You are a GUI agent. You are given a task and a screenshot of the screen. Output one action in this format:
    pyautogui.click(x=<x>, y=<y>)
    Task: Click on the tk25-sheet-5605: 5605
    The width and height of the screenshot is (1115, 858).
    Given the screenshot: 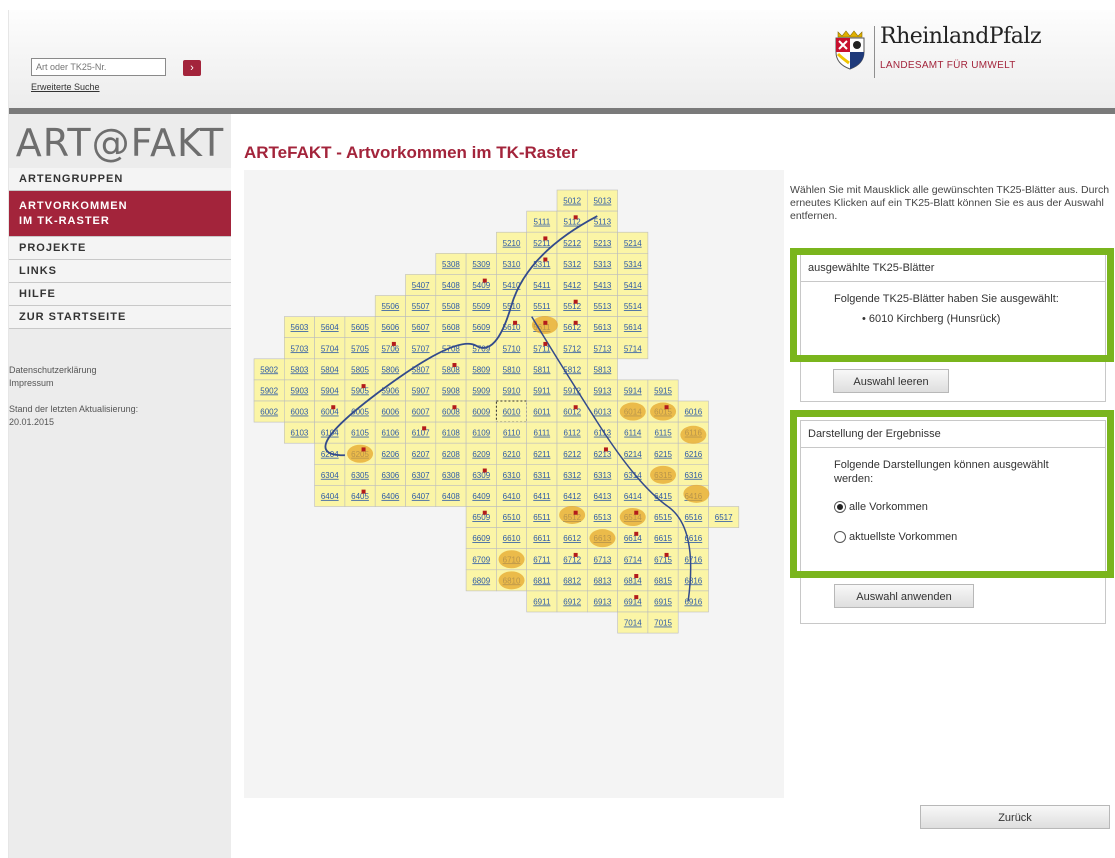 What is the action you would take?
    pyautogui.click(x=360, y=327)
    